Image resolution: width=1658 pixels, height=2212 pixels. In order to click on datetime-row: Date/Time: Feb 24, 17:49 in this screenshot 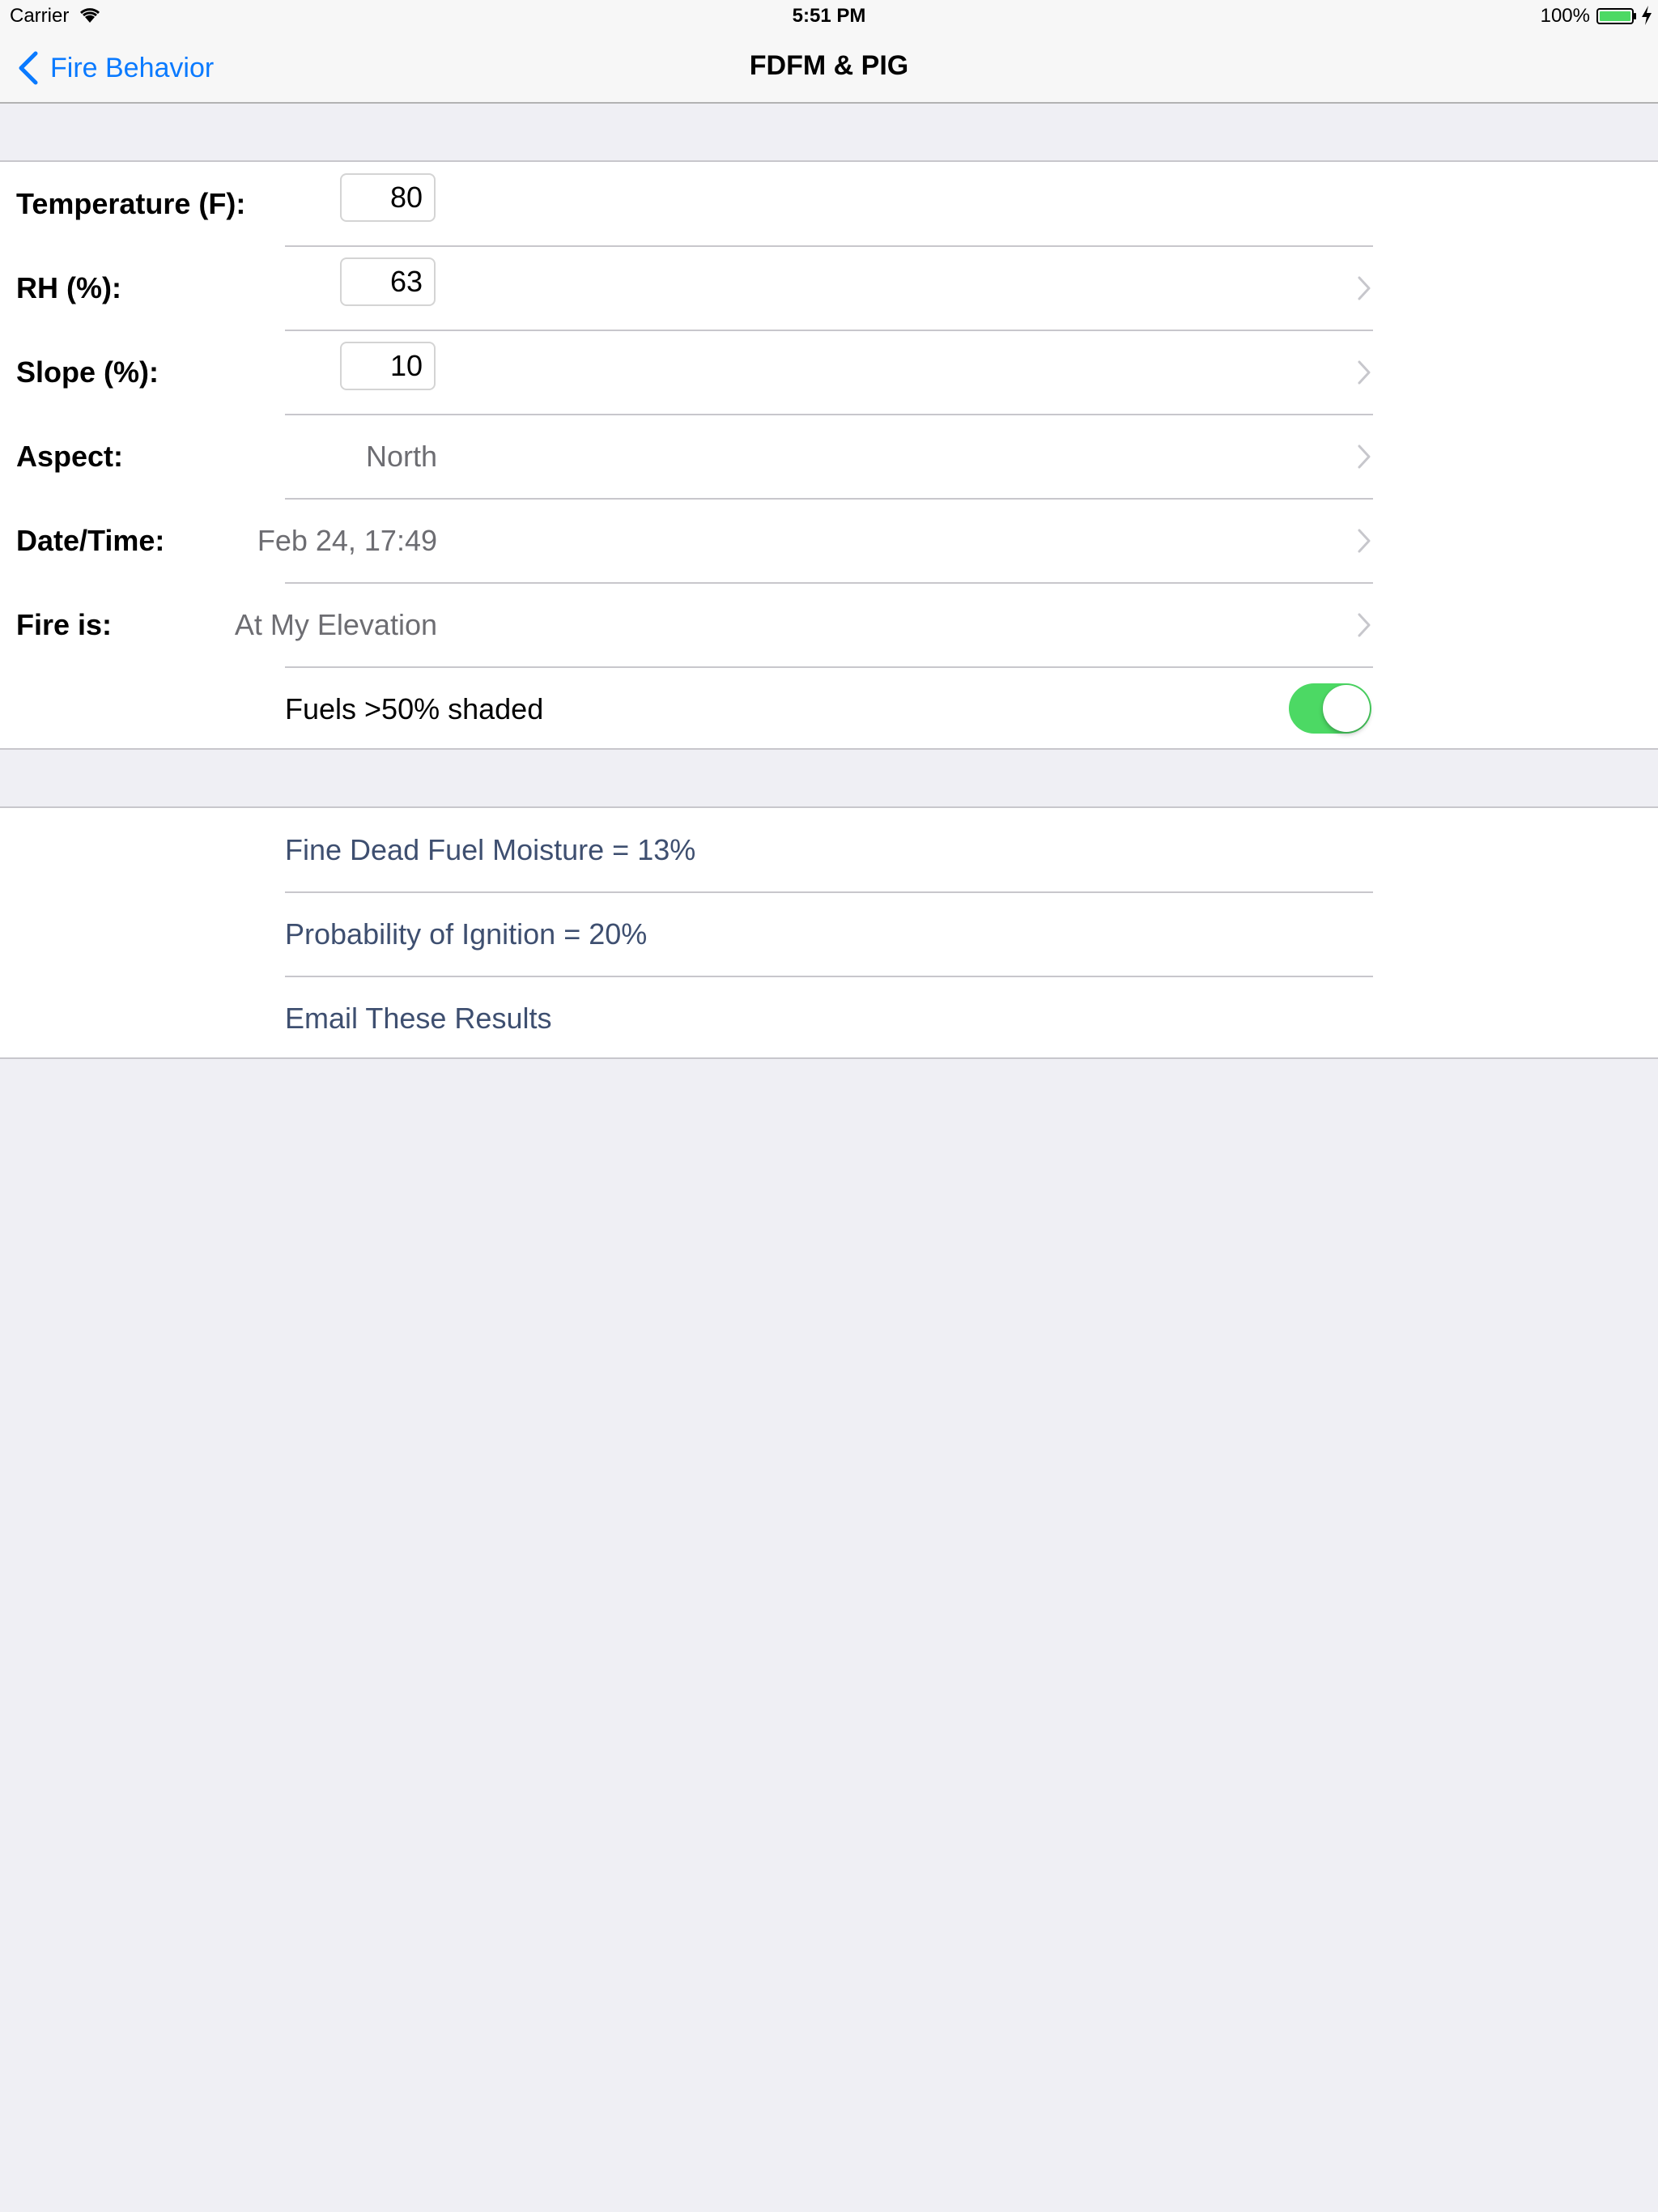, I will do `click(829, 542)`.